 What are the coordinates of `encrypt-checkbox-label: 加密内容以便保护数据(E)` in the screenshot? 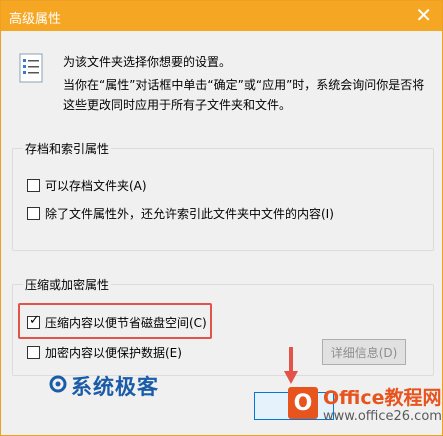 It's located at (113, 353).